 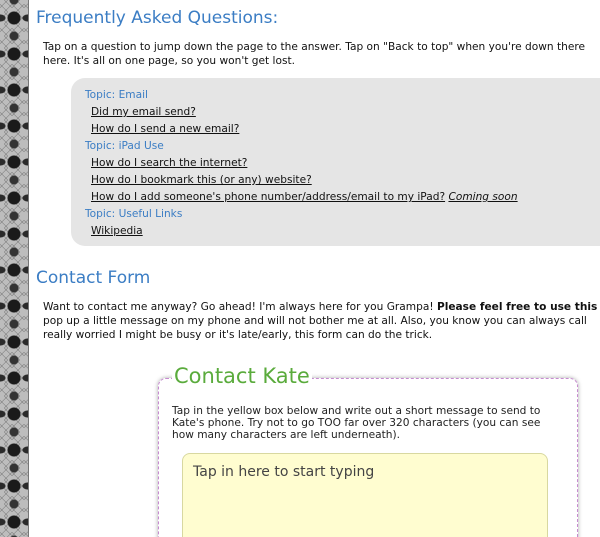 I want to click on faq-link-wikipedia: Wikipedia, so click(x=117, y=231).